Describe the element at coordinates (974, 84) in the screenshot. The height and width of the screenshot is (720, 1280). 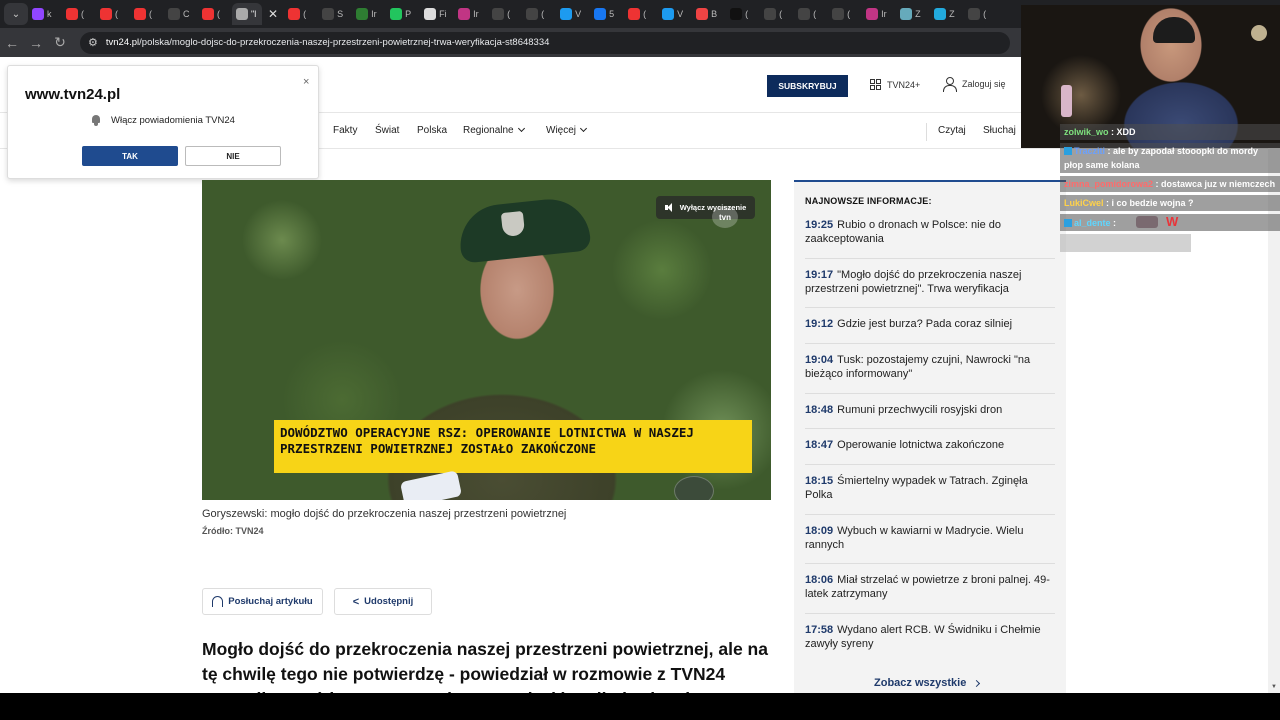
I see `login-link: Zaloguj się` at that location.